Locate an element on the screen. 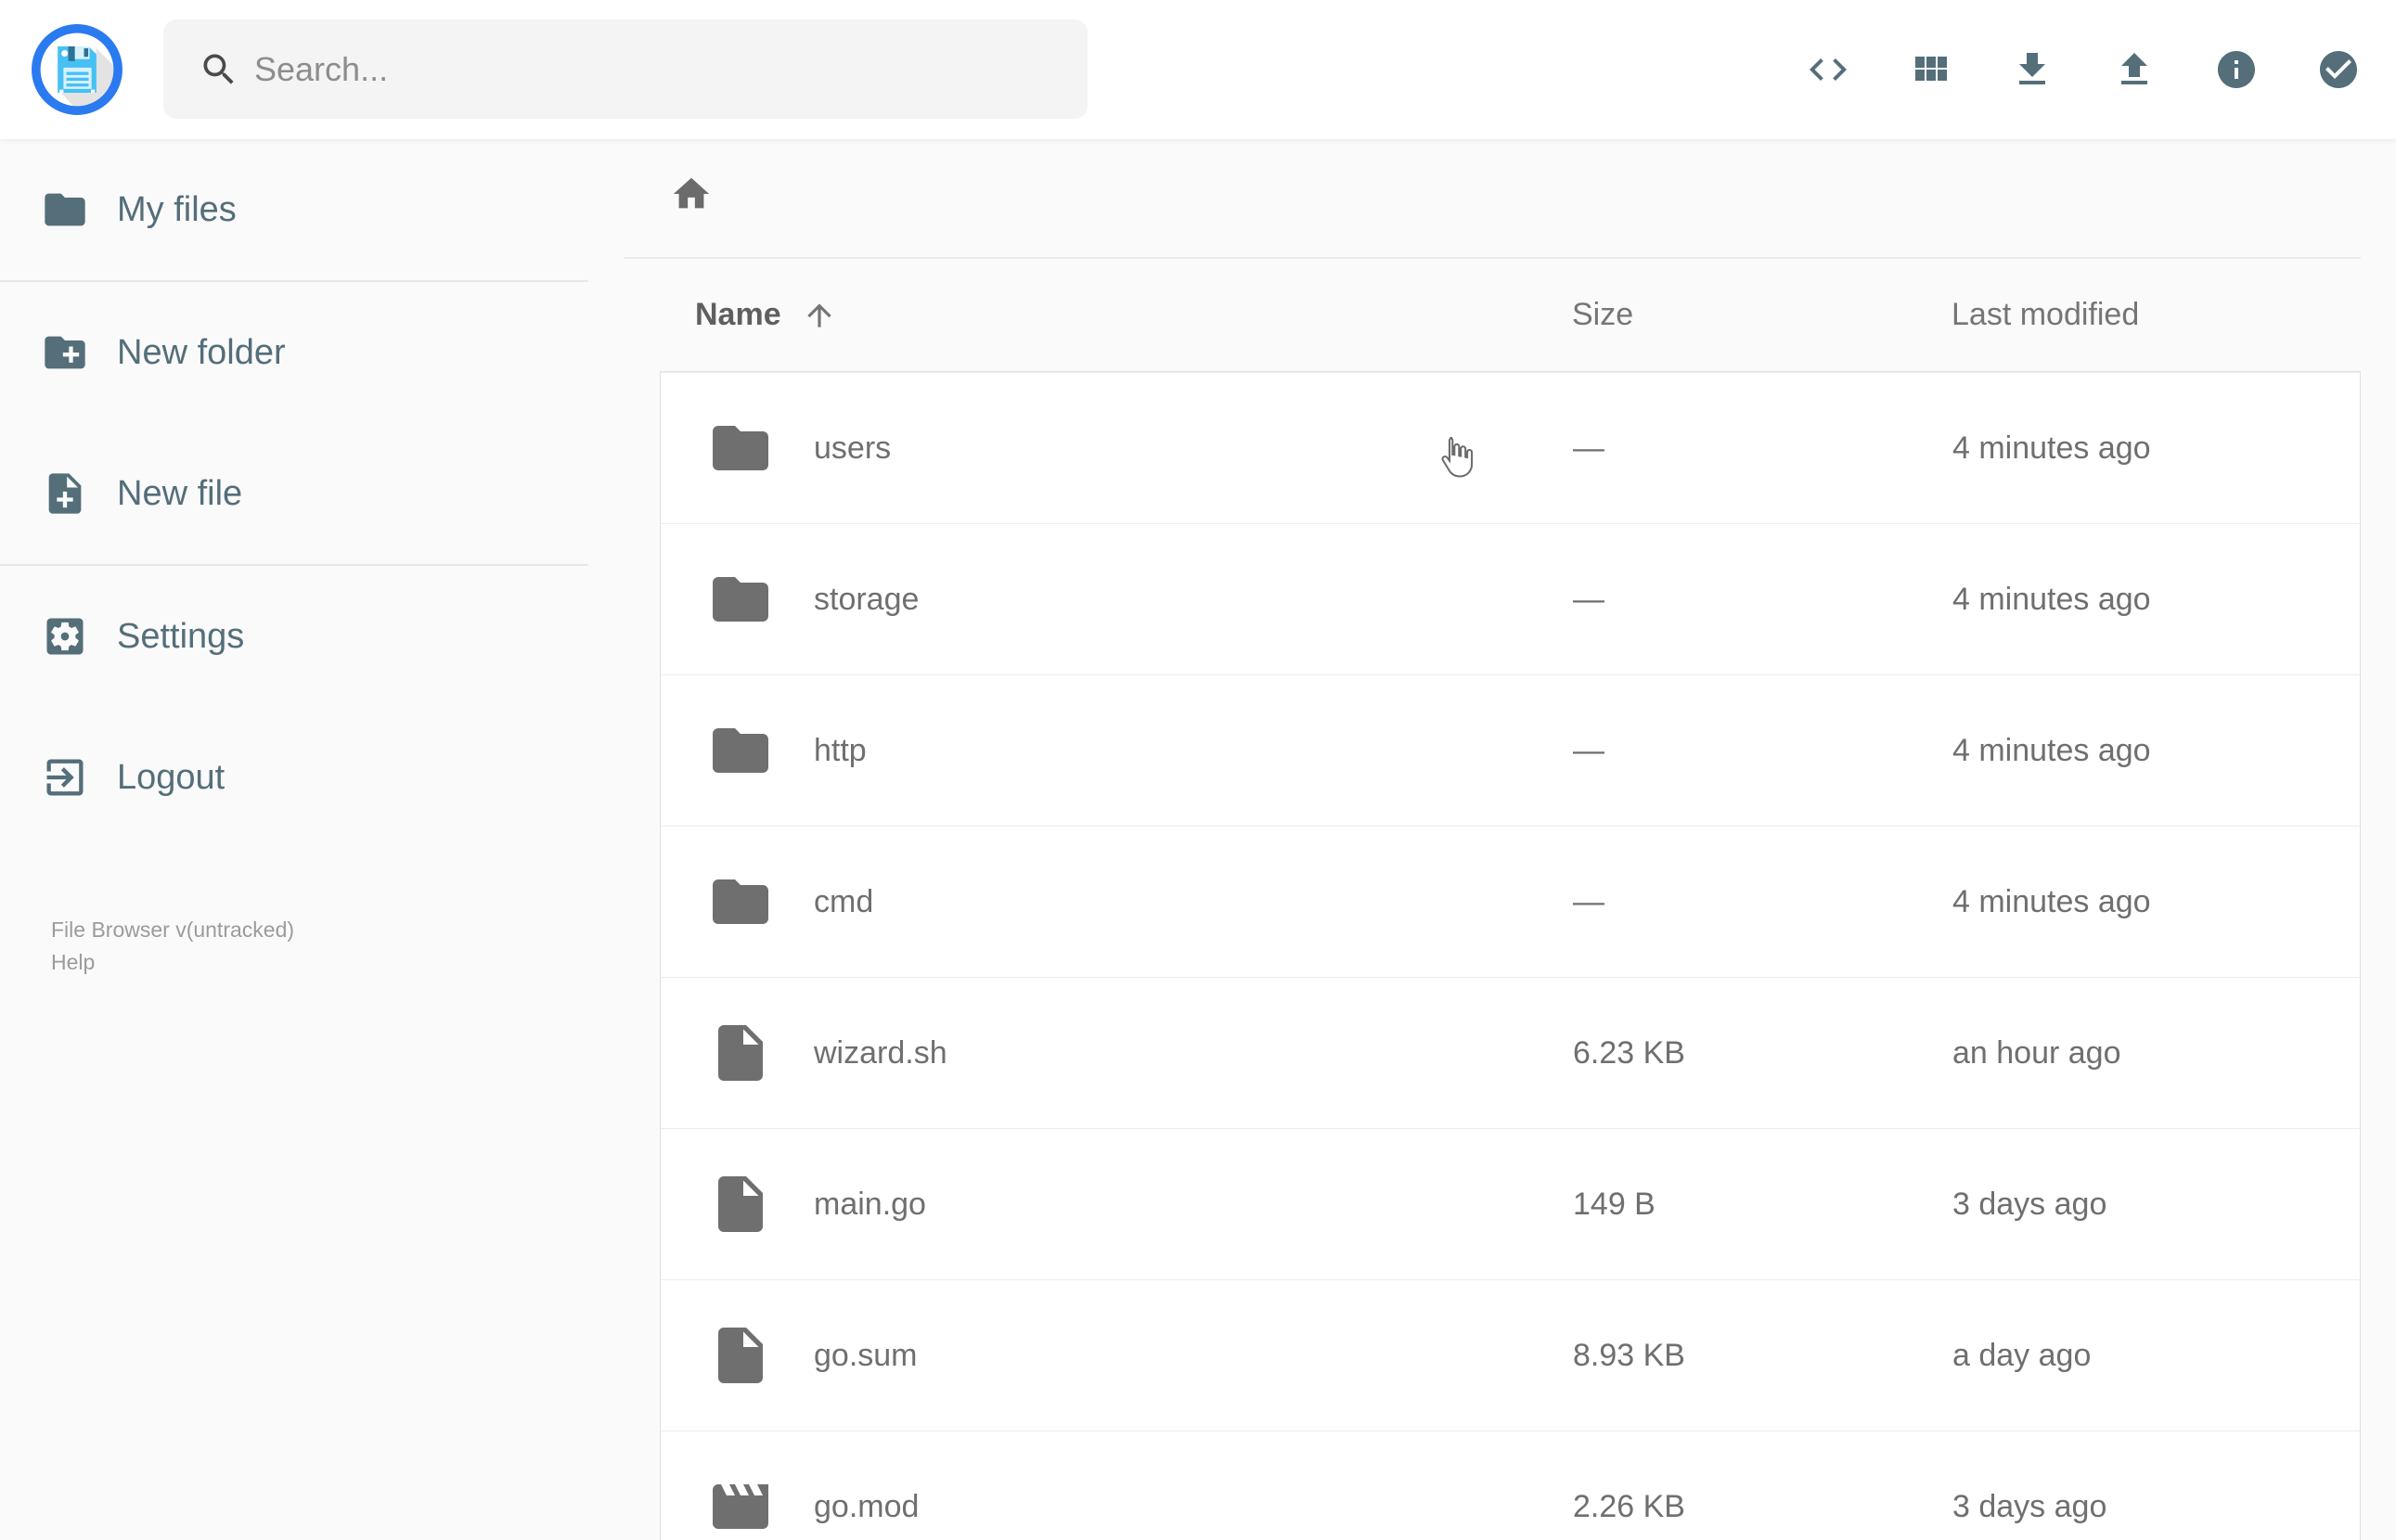 The image size is (2396, 1540). file-name: go.sum is located at coordinates (866, 1355).